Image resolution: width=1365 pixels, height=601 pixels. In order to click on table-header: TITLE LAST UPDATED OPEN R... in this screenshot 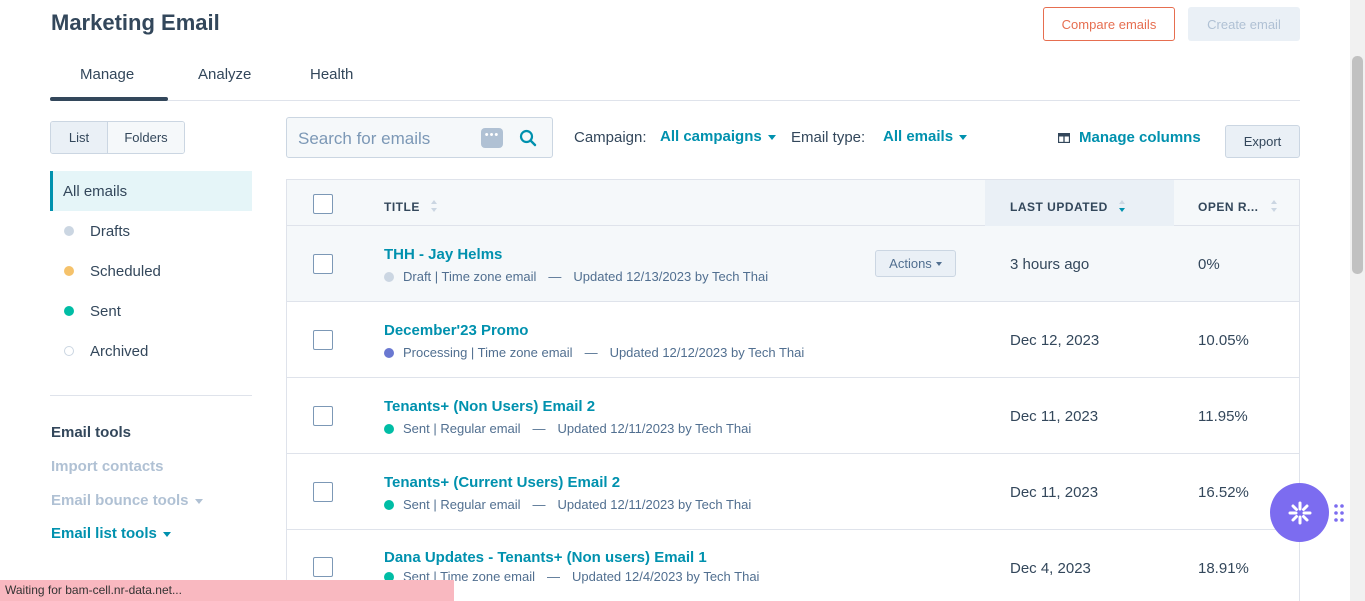, I will do `click(793, 203)`.